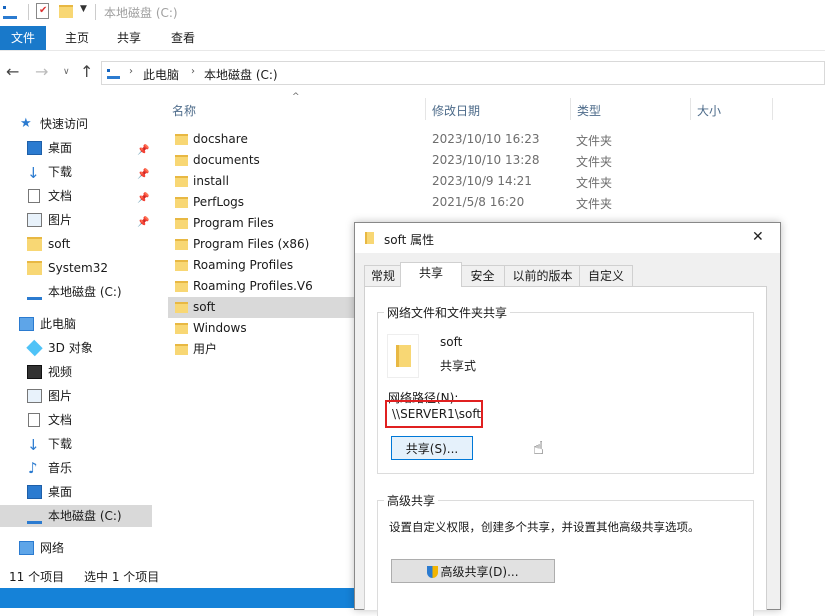  What do you see at coordinates (76, 372) in the screenshot?
I see `sidebar-item-videos: 视频` at bounding box center [76, 372].